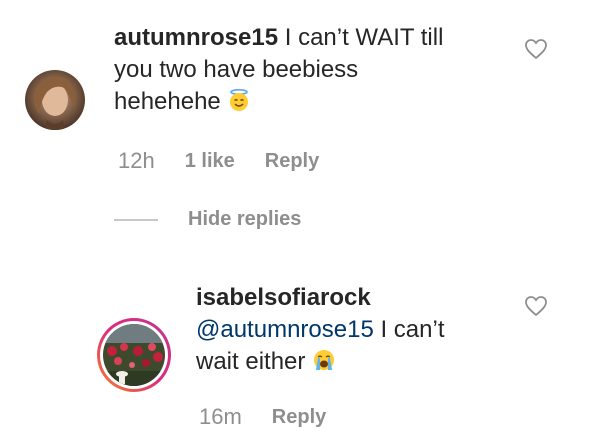 The height and width of the screenshot is (448, 592). What do you see at coordinates (220, 417) in the screenshot?
I see `comment-timestamp: 16m` at bounding box center [220, 417].